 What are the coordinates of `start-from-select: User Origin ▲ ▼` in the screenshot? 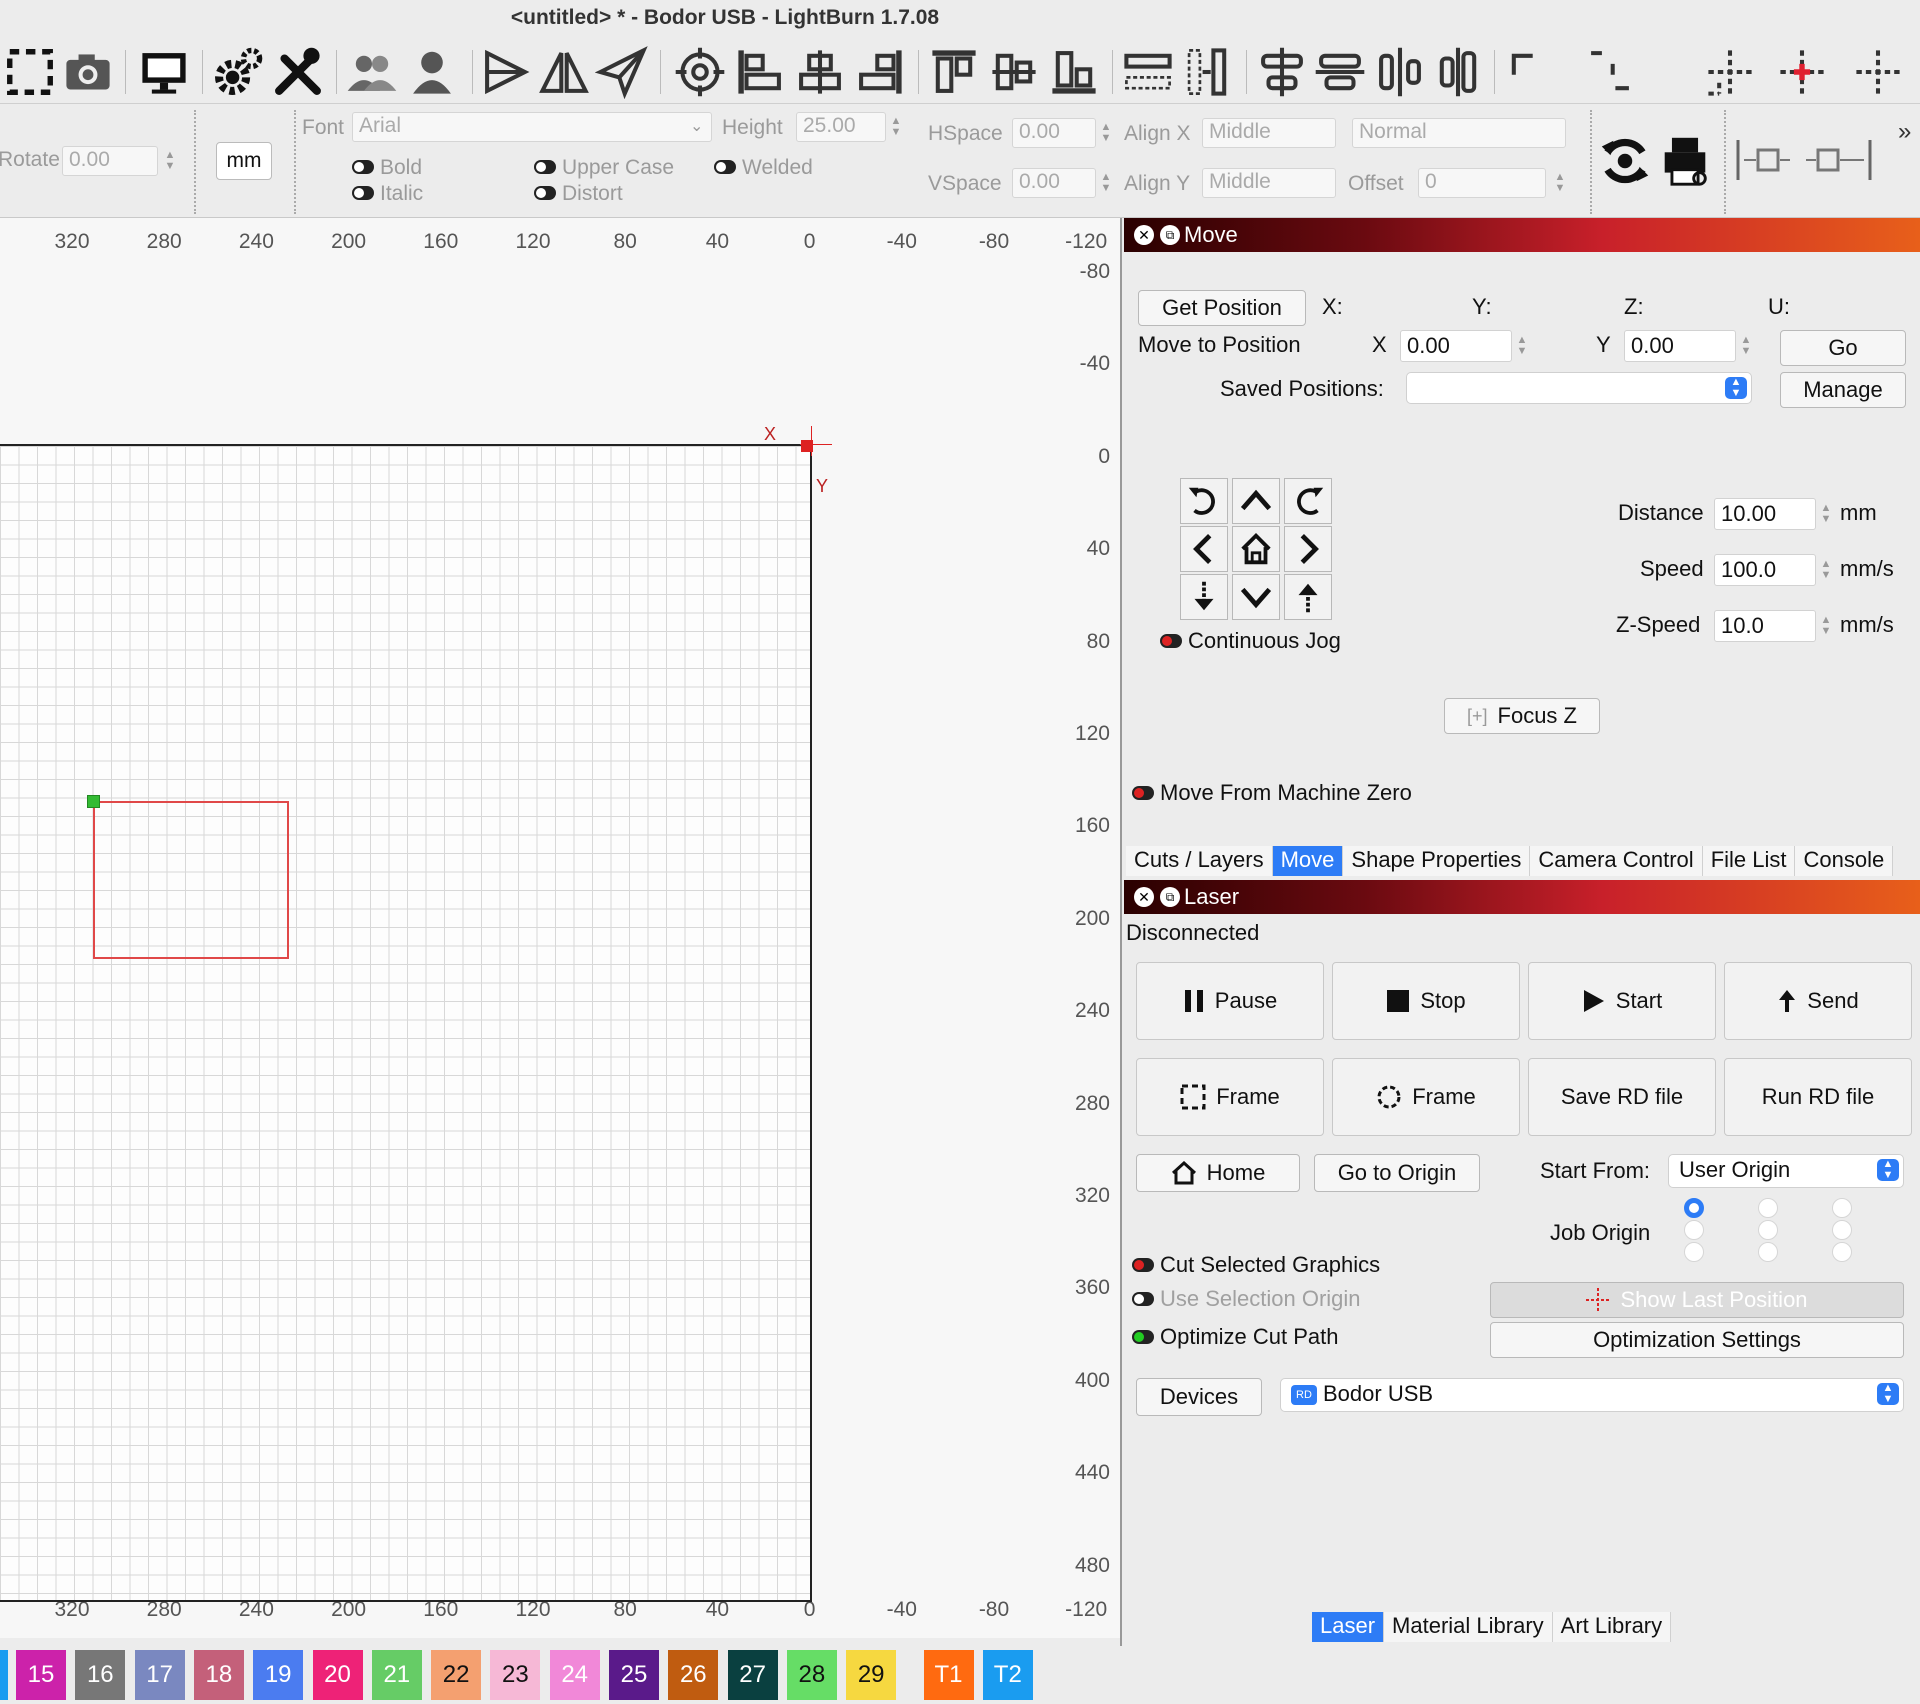 It's located at (1786, 1171).